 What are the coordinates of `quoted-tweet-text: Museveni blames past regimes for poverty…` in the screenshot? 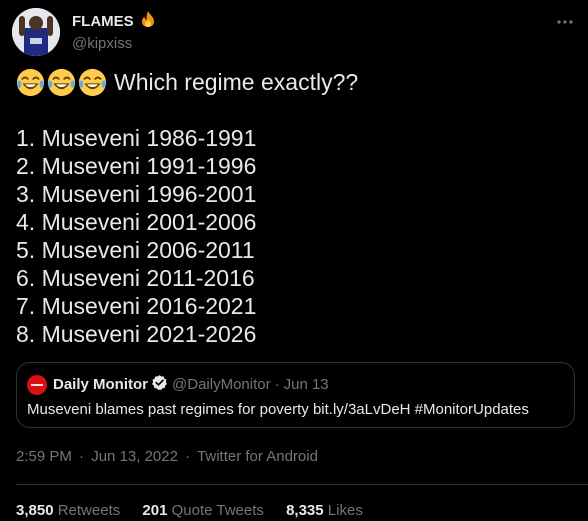 It's located at (278, 409).